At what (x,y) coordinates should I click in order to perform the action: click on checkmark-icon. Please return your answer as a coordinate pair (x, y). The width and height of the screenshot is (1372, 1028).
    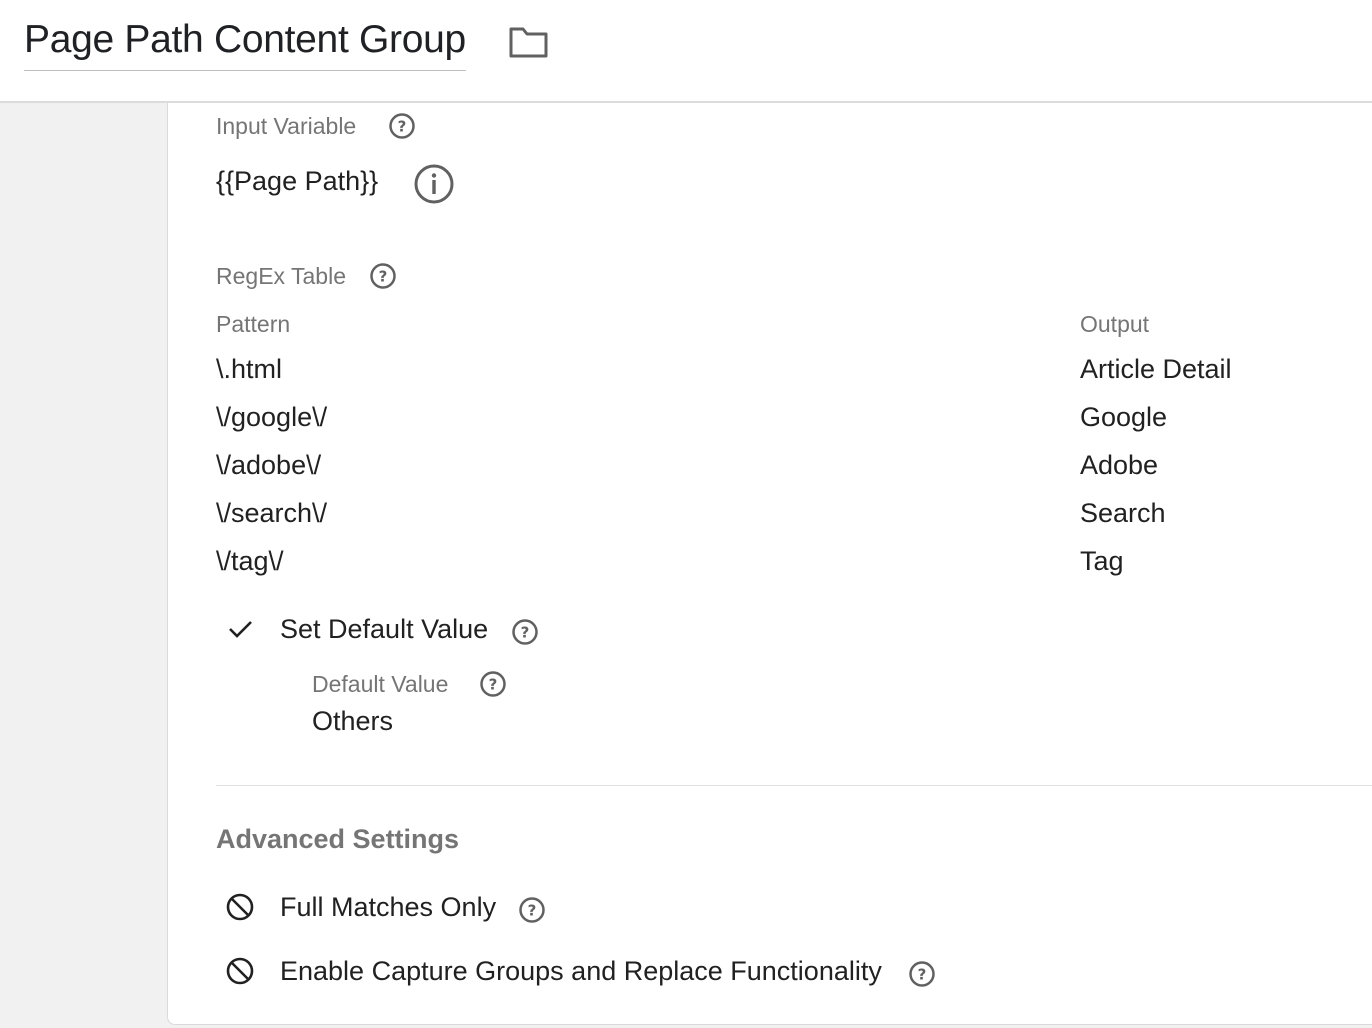
    Looking at the image, I should click on (241, 629).